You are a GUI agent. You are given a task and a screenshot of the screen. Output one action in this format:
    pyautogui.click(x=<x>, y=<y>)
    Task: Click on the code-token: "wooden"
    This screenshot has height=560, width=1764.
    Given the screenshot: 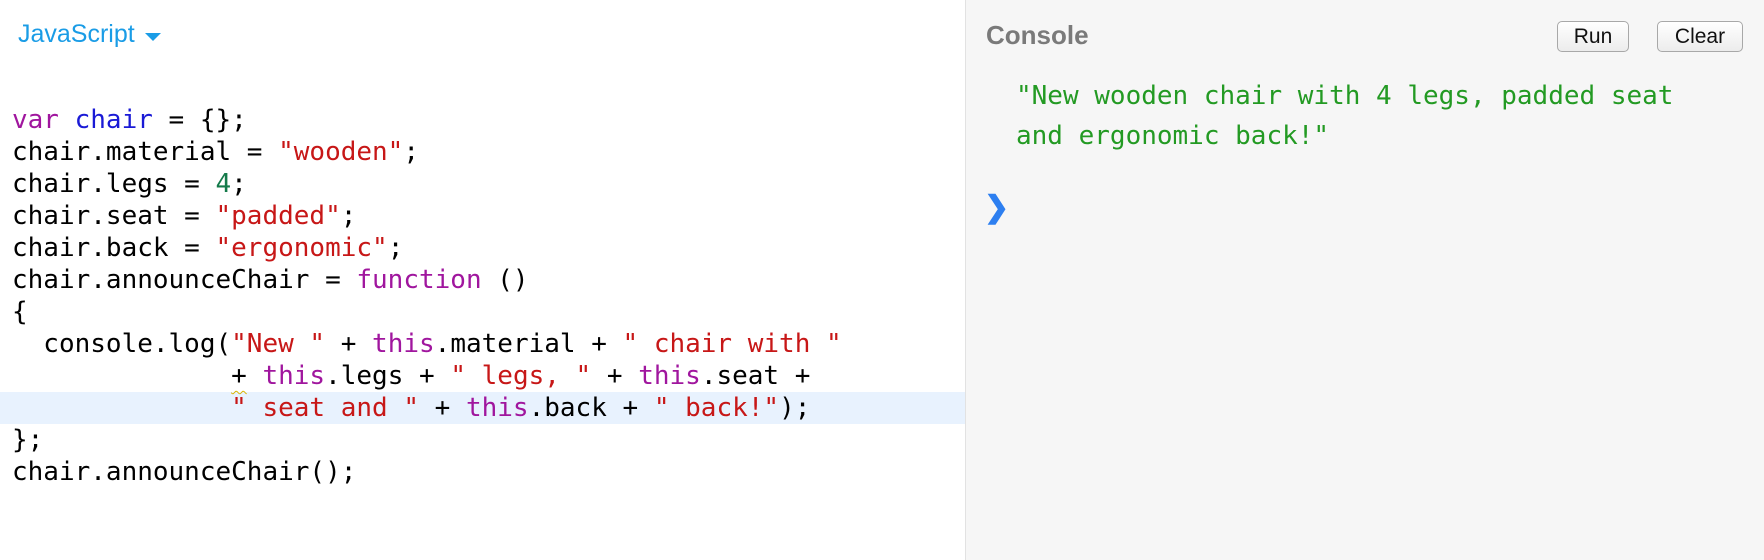 What is the action you would take?
    pyautogui.click(x=341, y=152)
    